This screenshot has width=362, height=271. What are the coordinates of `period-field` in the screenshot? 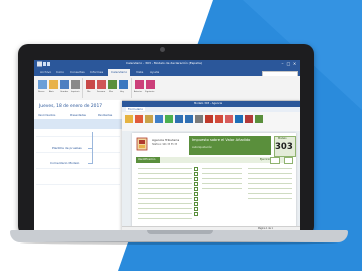 It's located at (288, 160).